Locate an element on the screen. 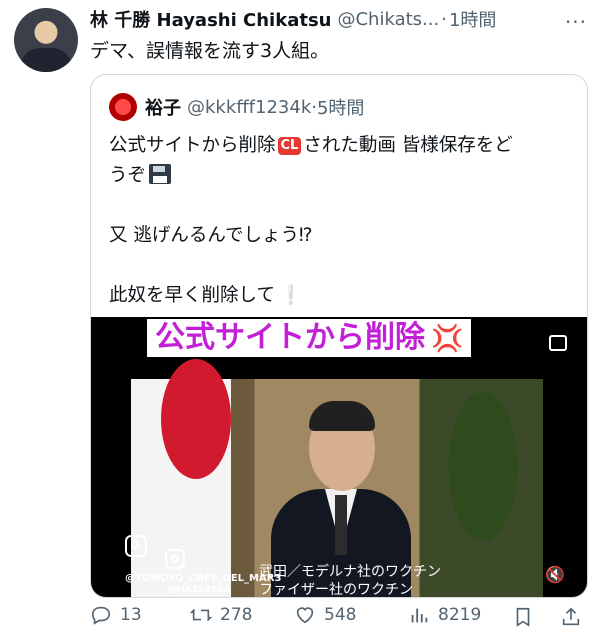 This screenshot has width=601, height=640. cl-icon: CL is located at coordinates (289, 146).